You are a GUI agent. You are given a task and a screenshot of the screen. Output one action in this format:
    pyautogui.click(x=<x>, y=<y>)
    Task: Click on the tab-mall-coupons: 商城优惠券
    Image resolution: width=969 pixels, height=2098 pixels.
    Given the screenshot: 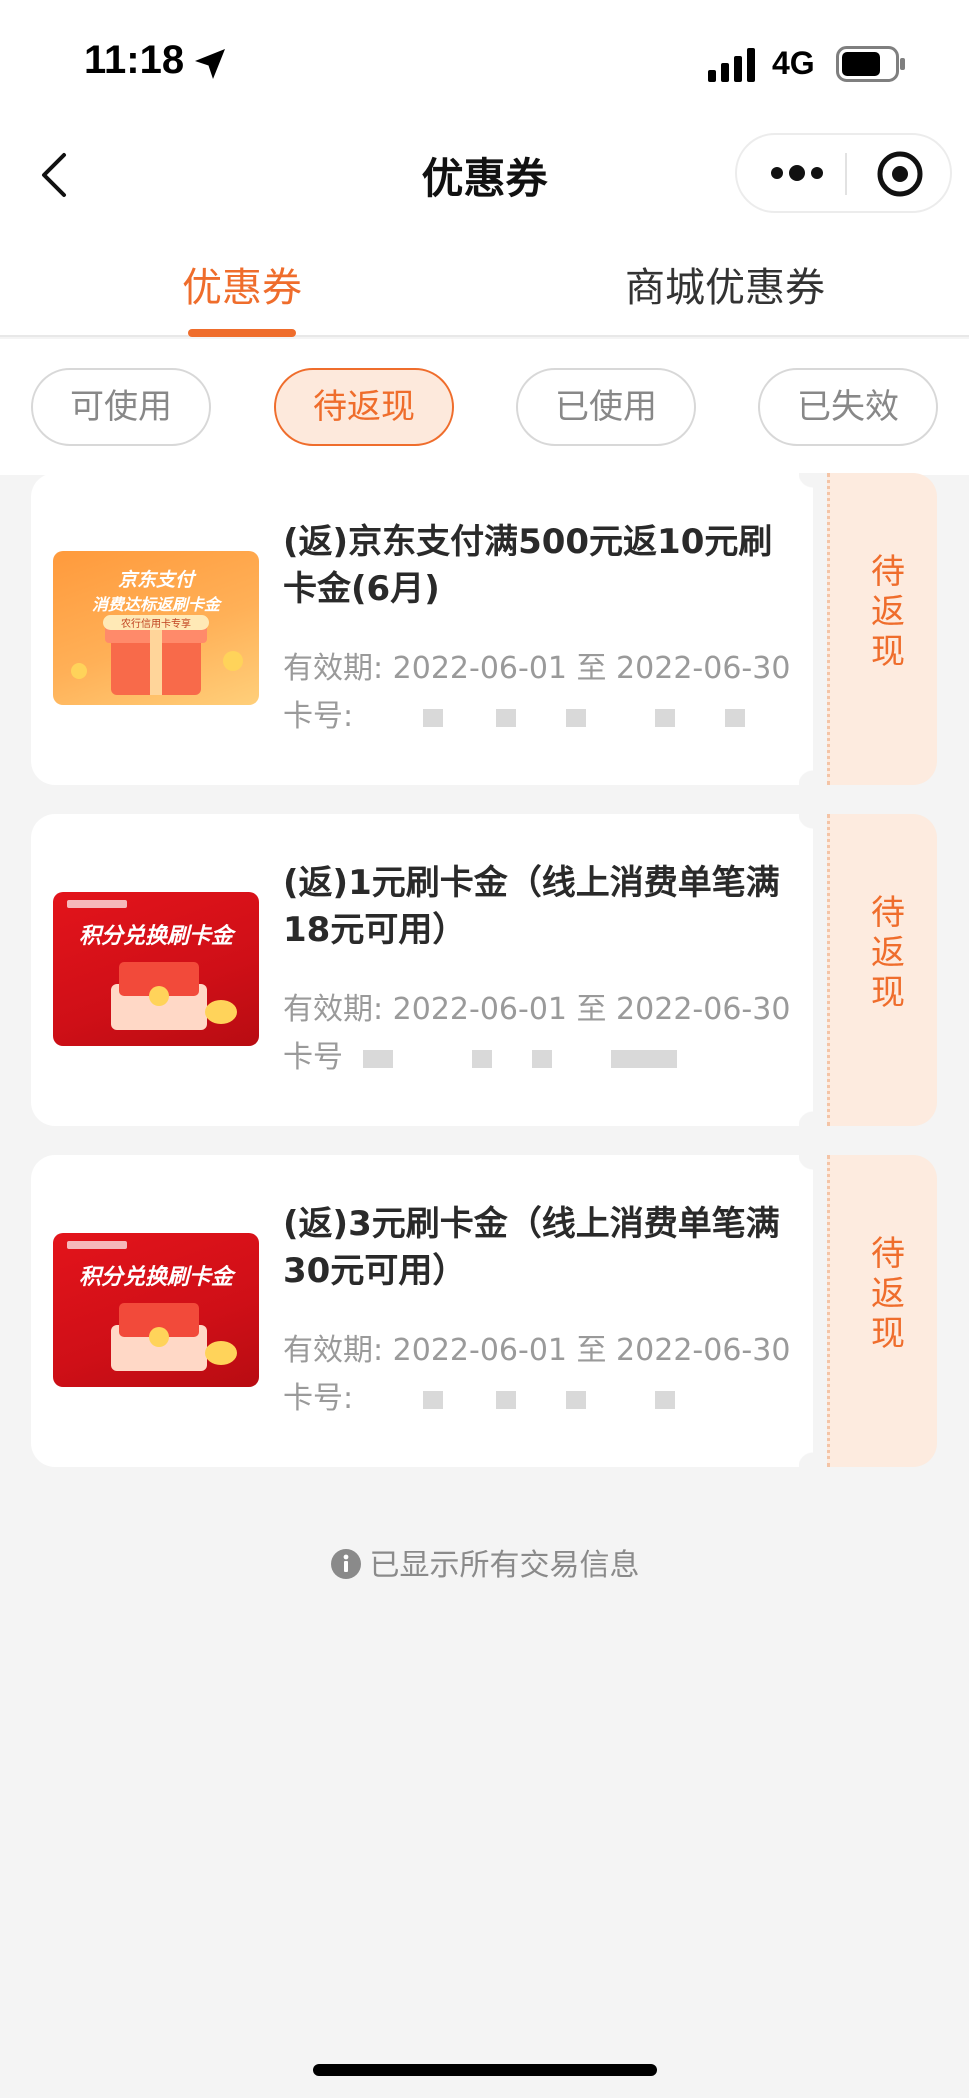 What is the action you would take?
    pyautogui.click(x=725, y=284)
    